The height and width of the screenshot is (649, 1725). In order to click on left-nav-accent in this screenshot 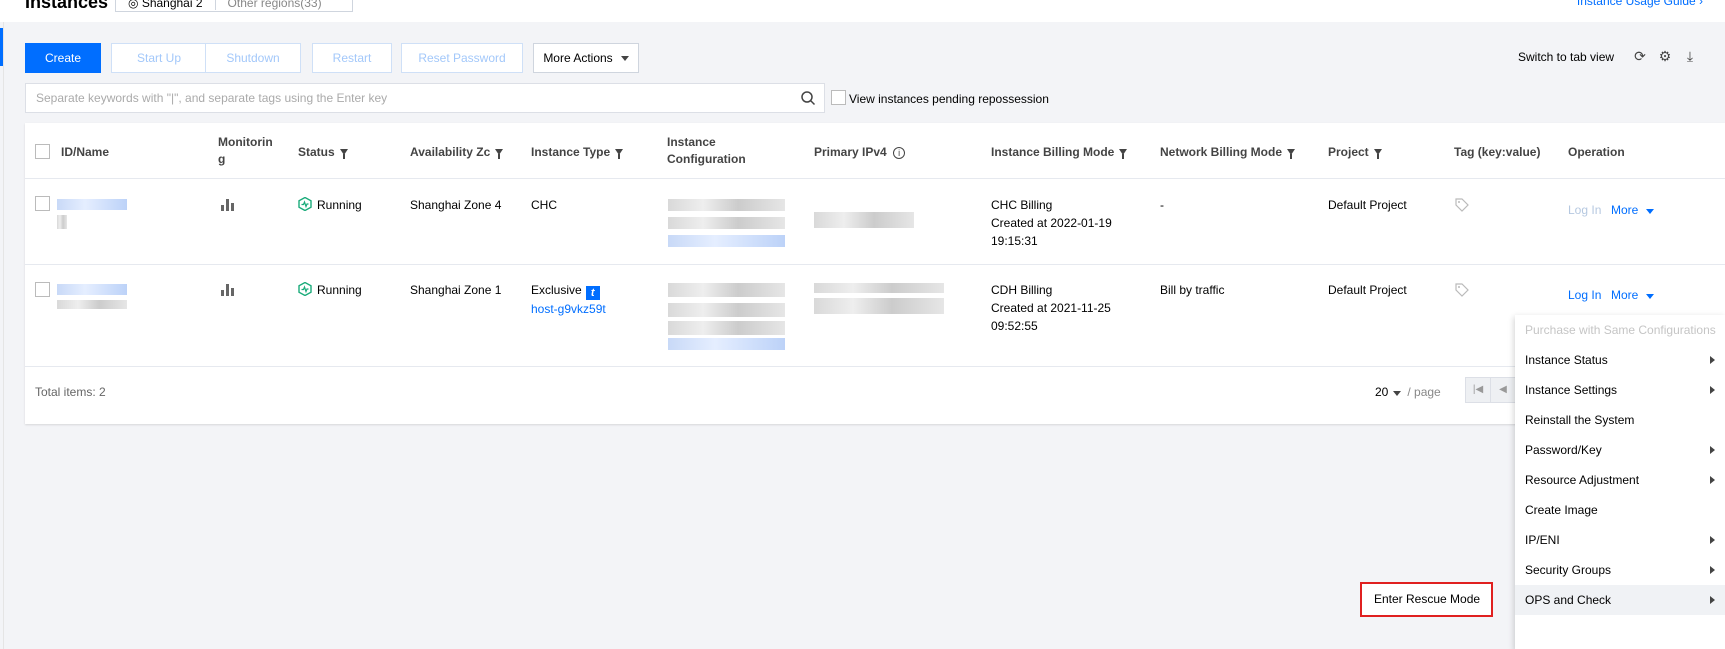, I will do `click(1, 47)`.